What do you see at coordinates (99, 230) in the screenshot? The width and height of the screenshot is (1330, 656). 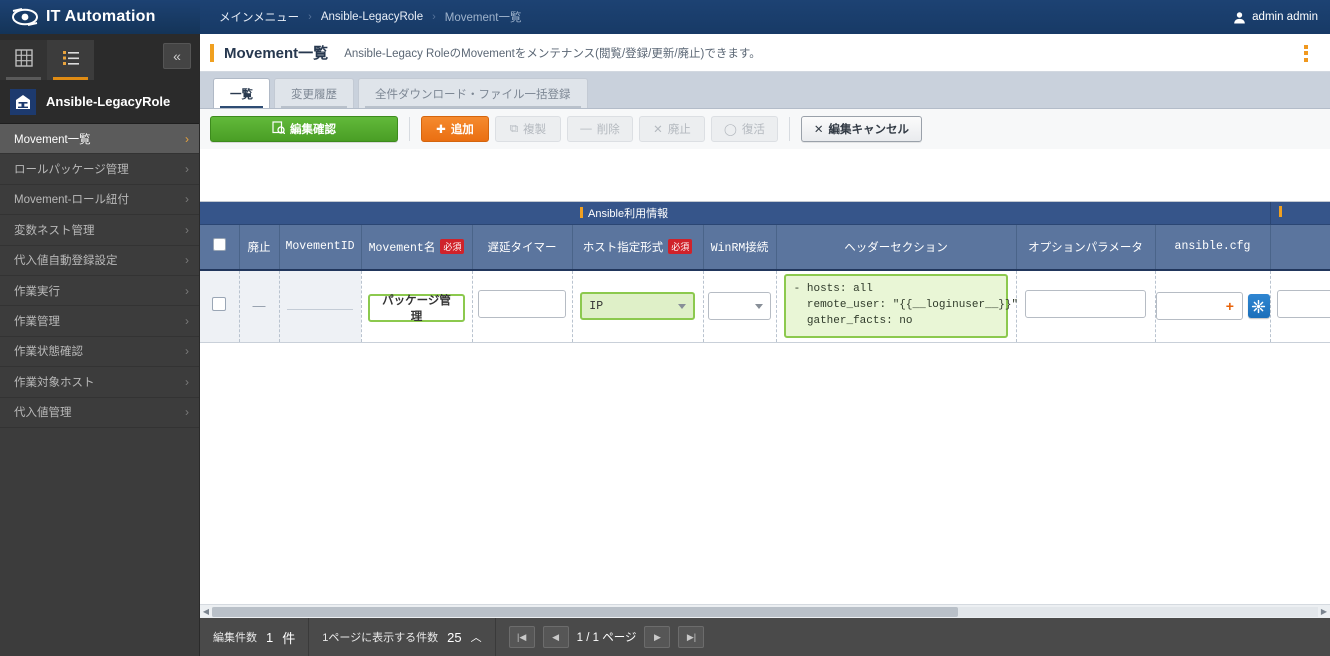 I see `sidebar-item-variable-nest: 変数ネスト管理 ›` at bounding box center [99, 230].